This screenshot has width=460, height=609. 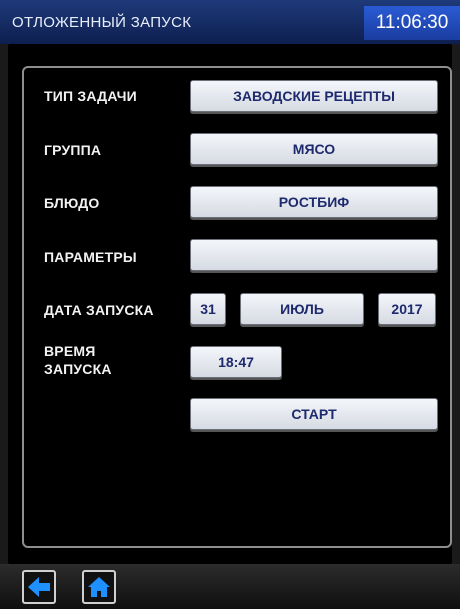 I want to click on dish-button: РОСТБИФ, so click(x=314, y=202).